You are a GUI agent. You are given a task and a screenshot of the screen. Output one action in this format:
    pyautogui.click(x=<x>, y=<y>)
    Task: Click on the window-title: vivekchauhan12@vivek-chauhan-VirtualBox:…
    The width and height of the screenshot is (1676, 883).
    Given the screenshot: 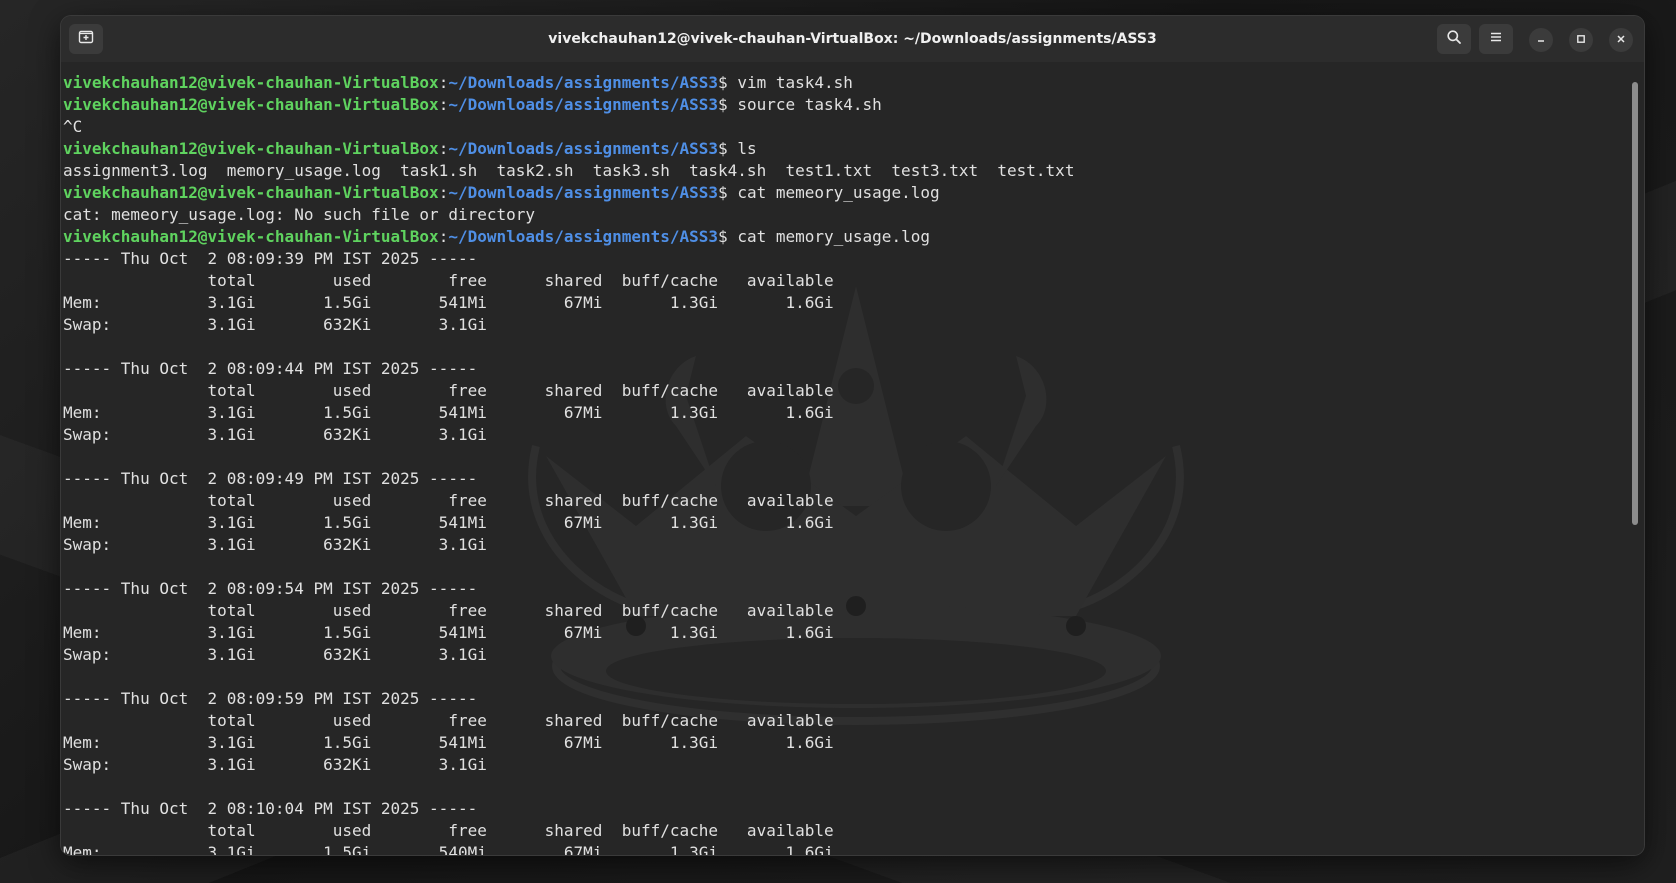 What is the action you would take?
    pyautogui.click(x=852, y=39)
    